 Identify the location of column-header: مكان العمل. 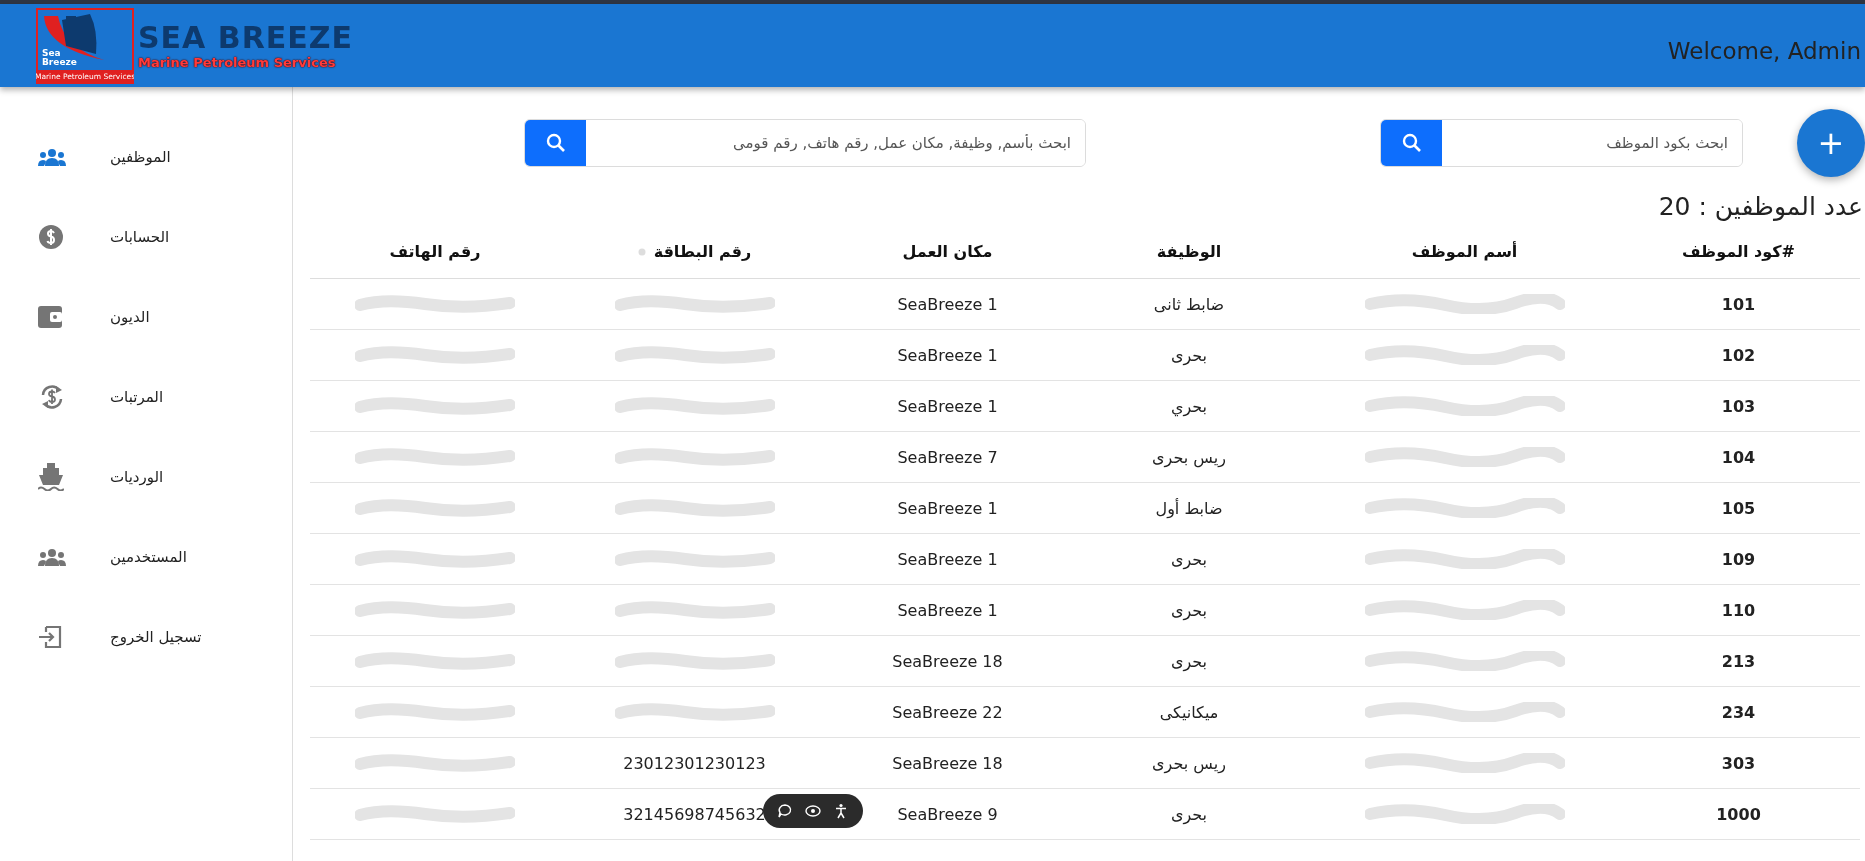
(947, 251).